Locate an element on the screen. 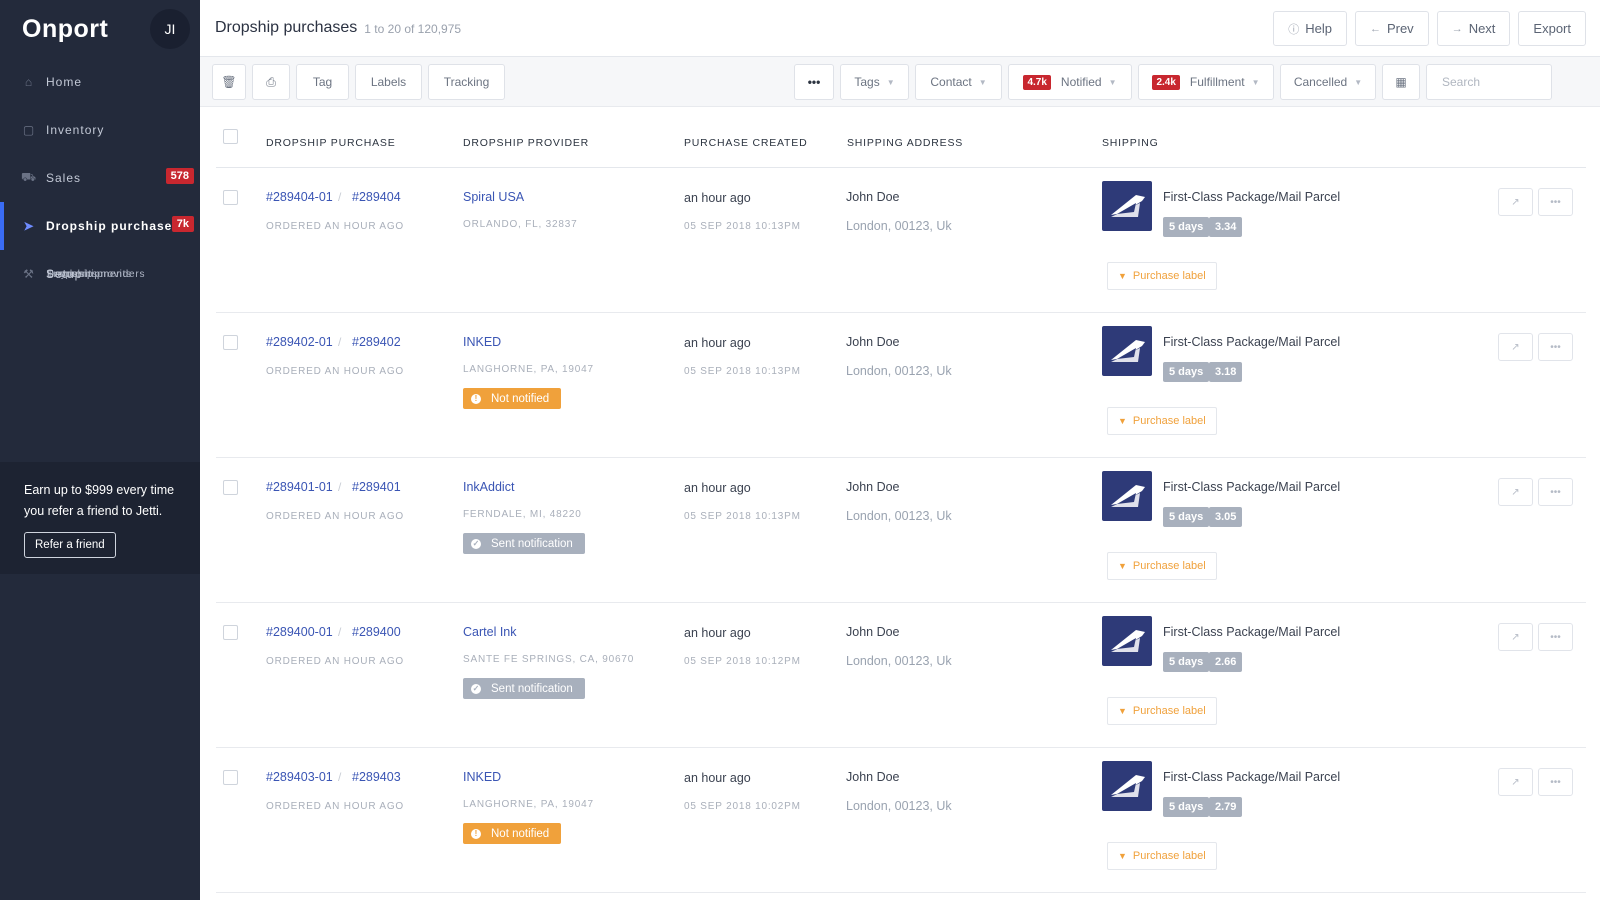  search-input: Search is located at coordinates (1489, 82).